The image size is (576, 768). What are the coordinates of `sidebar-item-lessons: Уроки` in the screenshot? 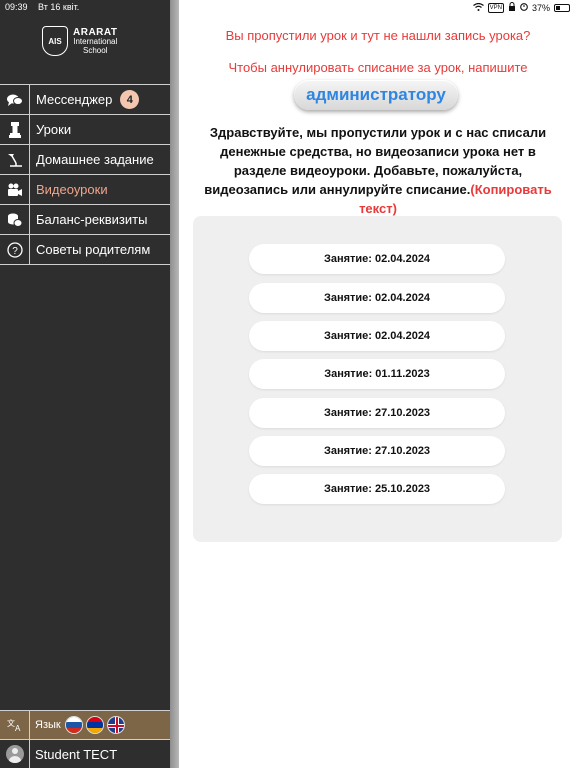 It's located at (85, 129).